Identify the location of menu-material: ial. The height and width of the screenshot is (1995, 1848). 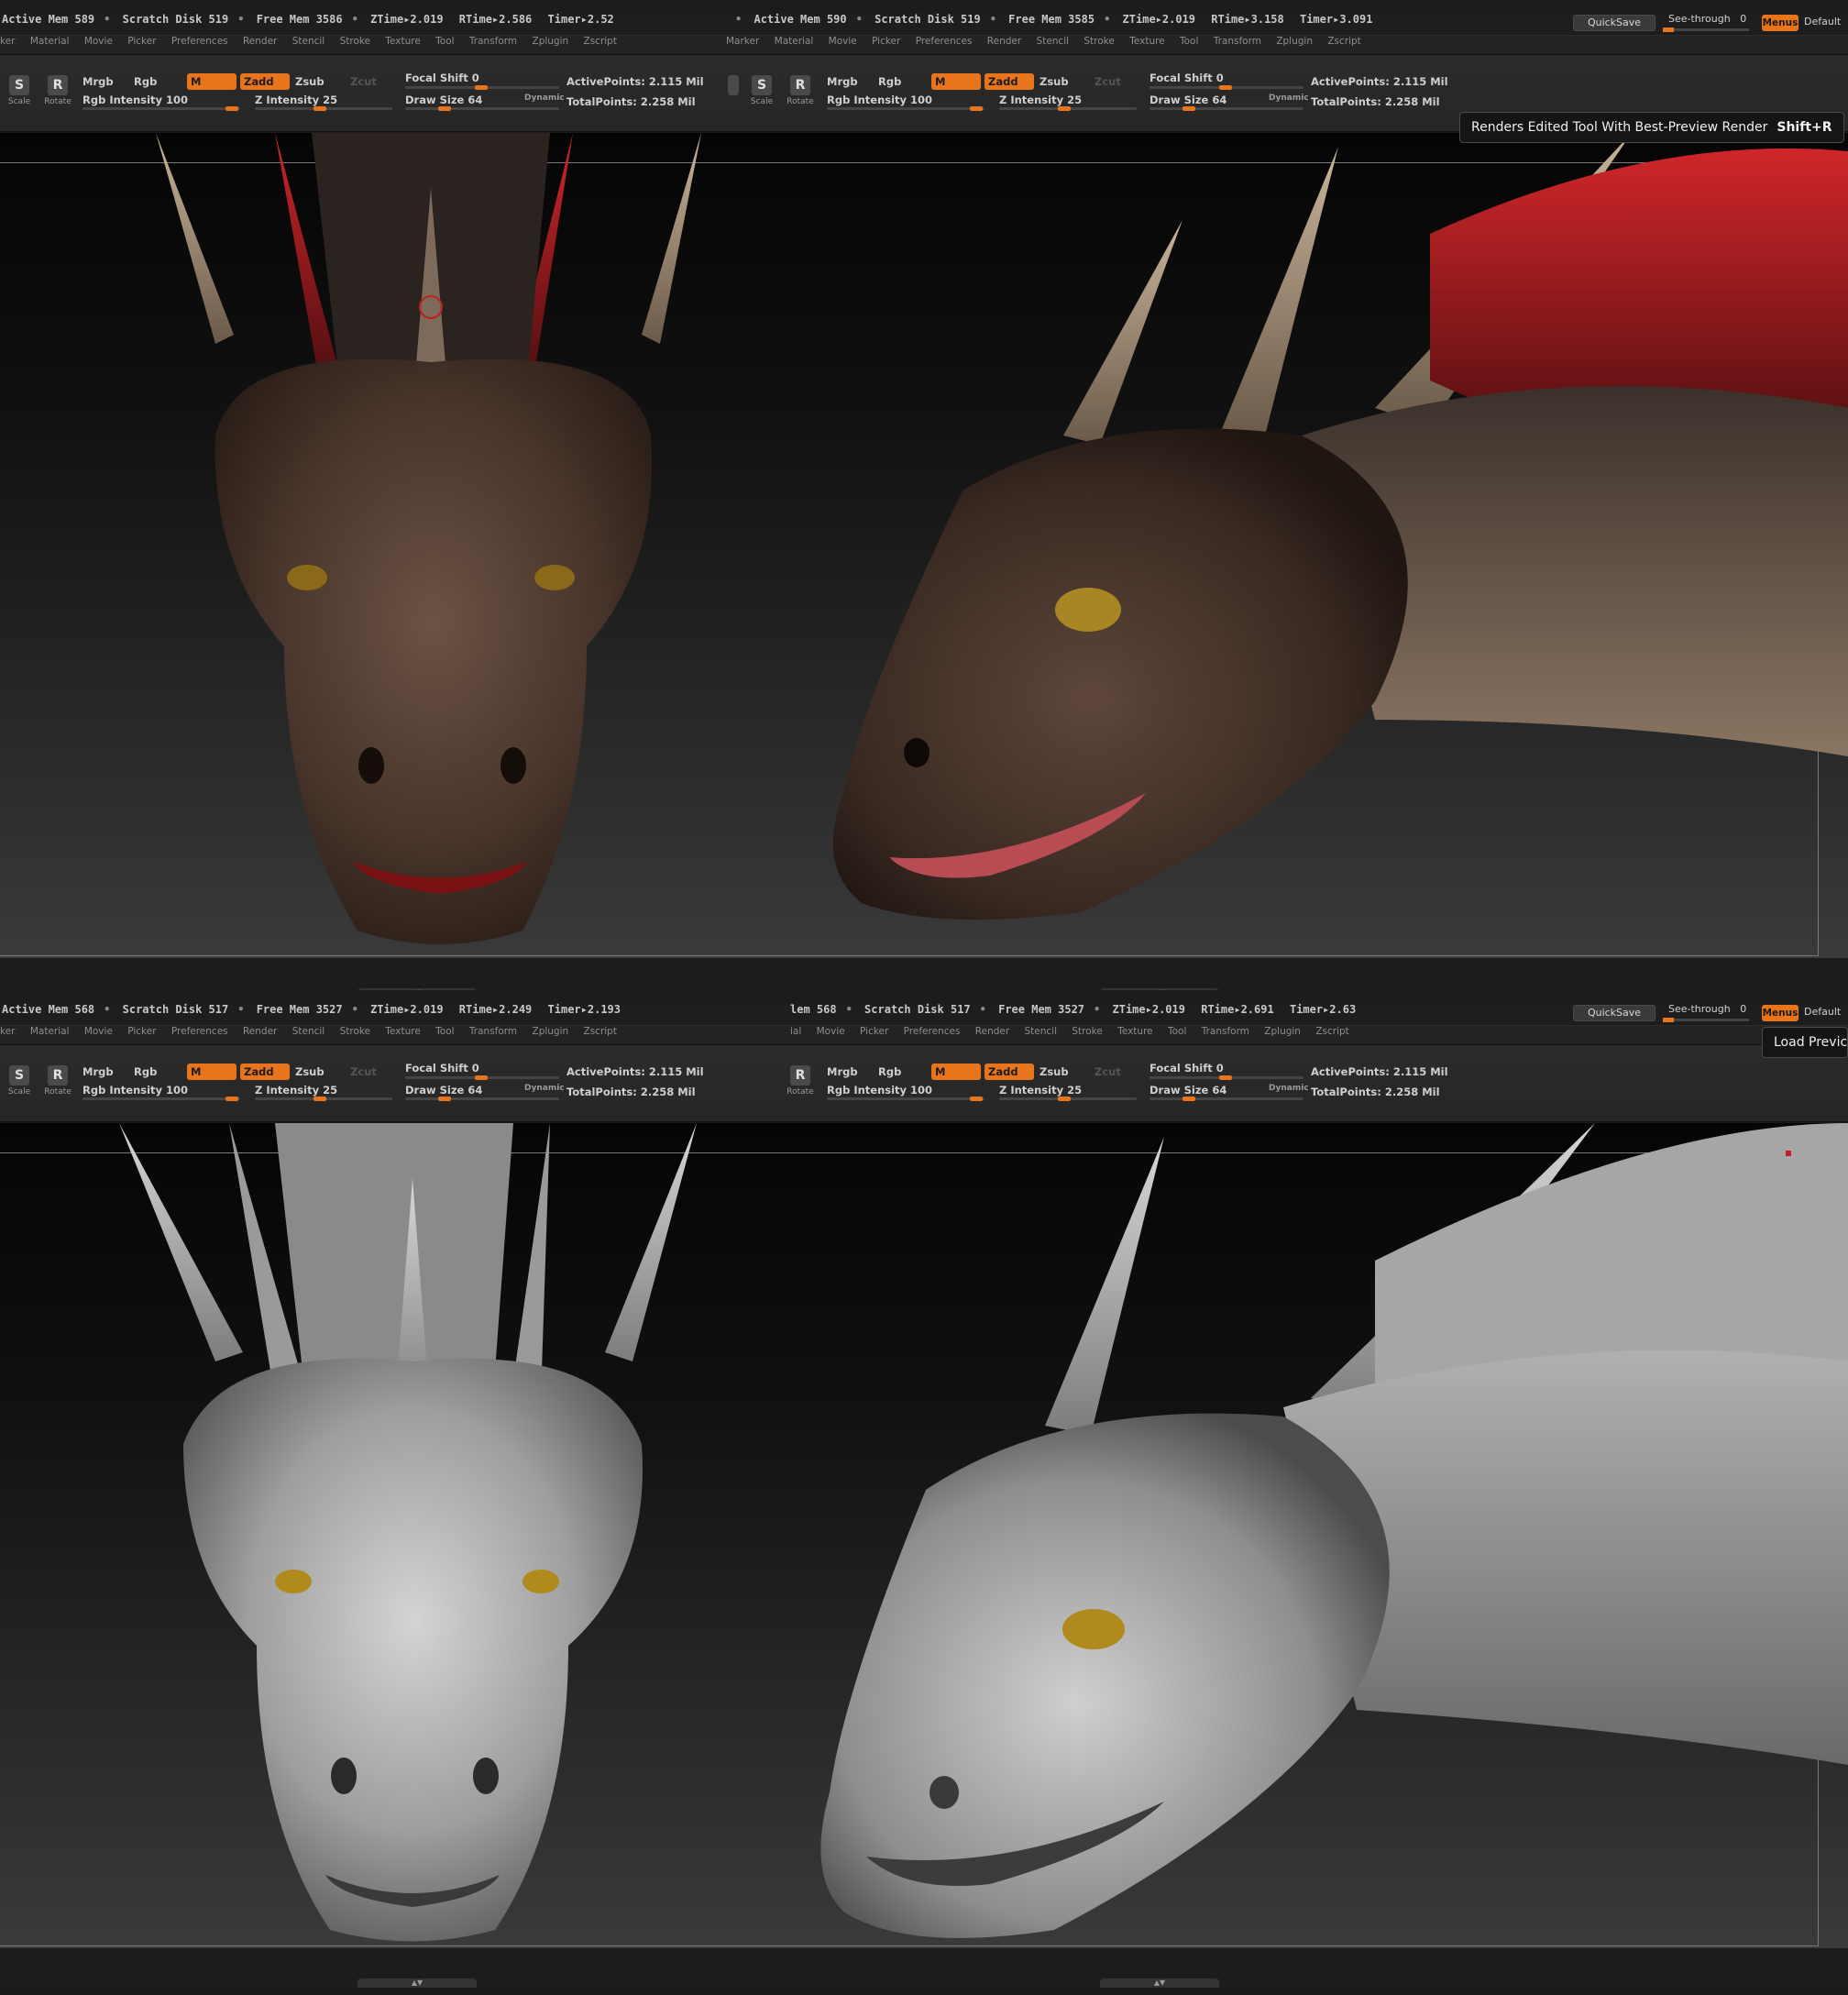
(795, 1032).